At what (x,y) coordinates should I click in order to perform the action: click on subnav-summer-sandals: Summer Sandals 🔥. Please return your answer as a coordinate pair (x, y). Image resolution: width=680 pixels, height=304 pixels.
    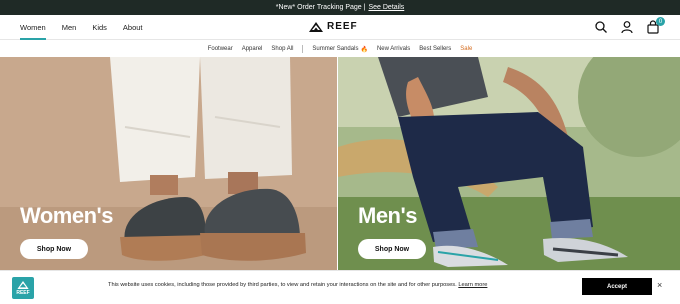
    Looking at the image, I should click on (340, 49).